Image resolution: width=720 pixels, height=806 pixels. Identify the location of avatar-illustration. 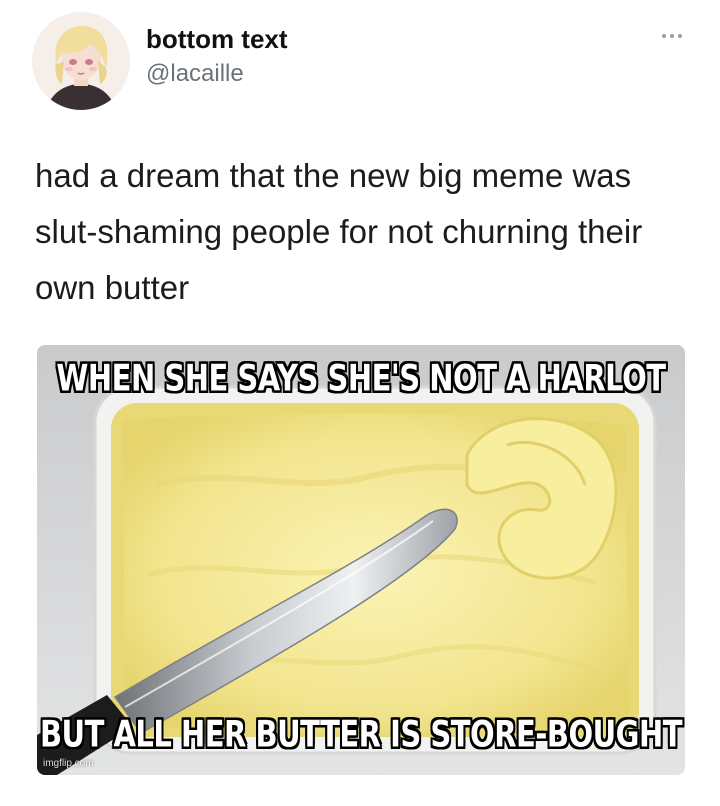
(81, 61).